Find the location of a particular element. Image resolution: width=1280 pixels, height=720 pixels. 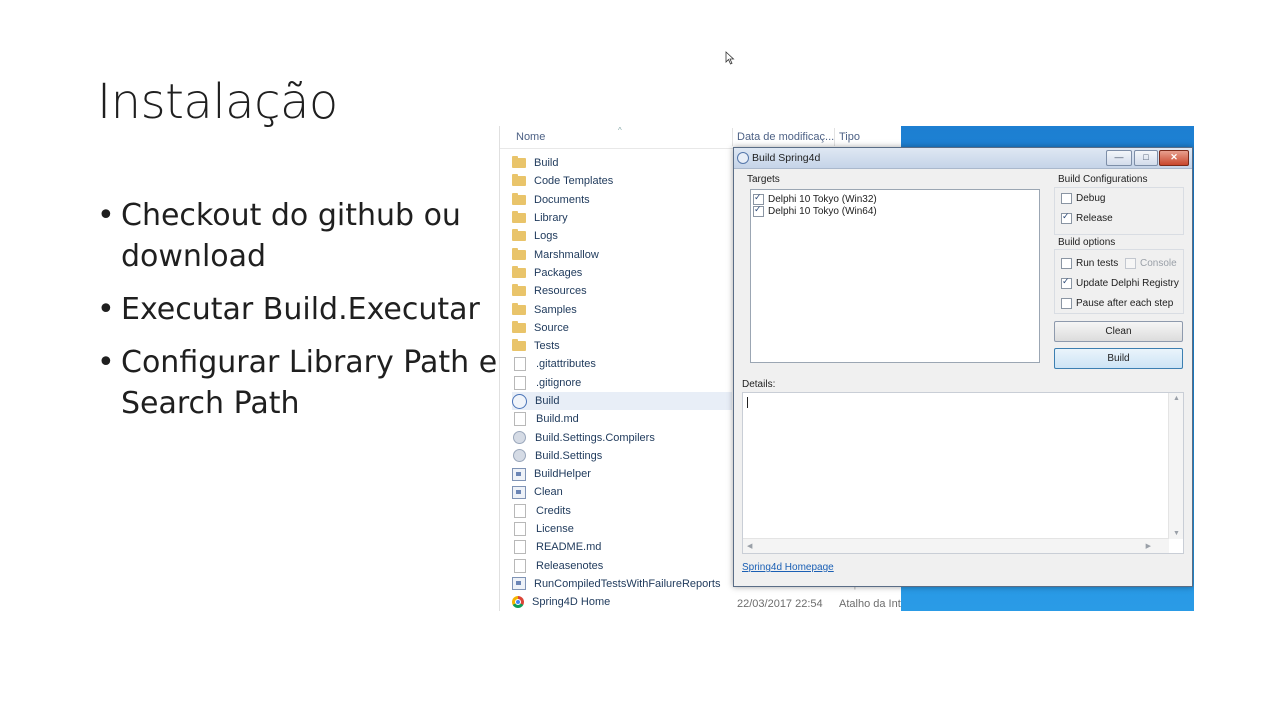

release-checkbox: Release is located at coordinates (1087, 217).